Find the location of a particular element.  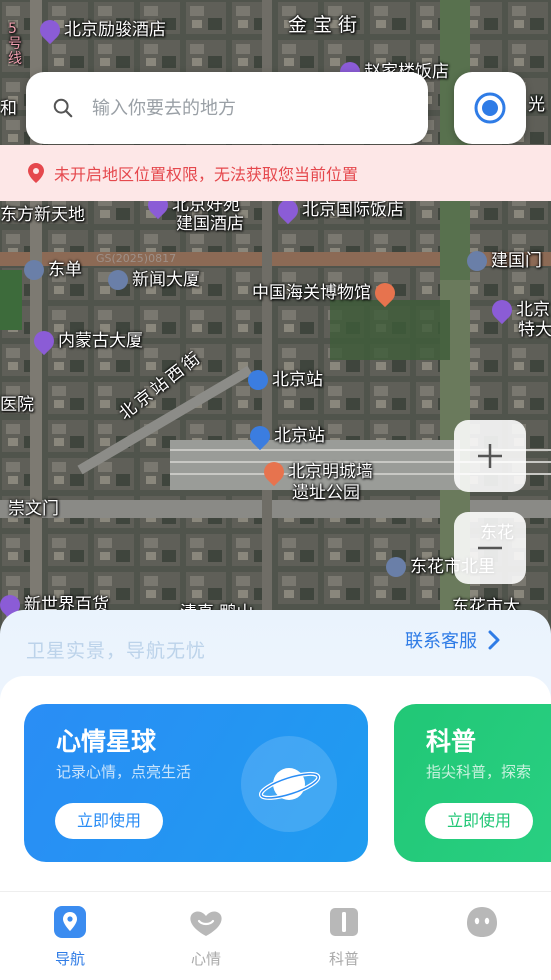

locate-button is located at coordinates (490, 108).